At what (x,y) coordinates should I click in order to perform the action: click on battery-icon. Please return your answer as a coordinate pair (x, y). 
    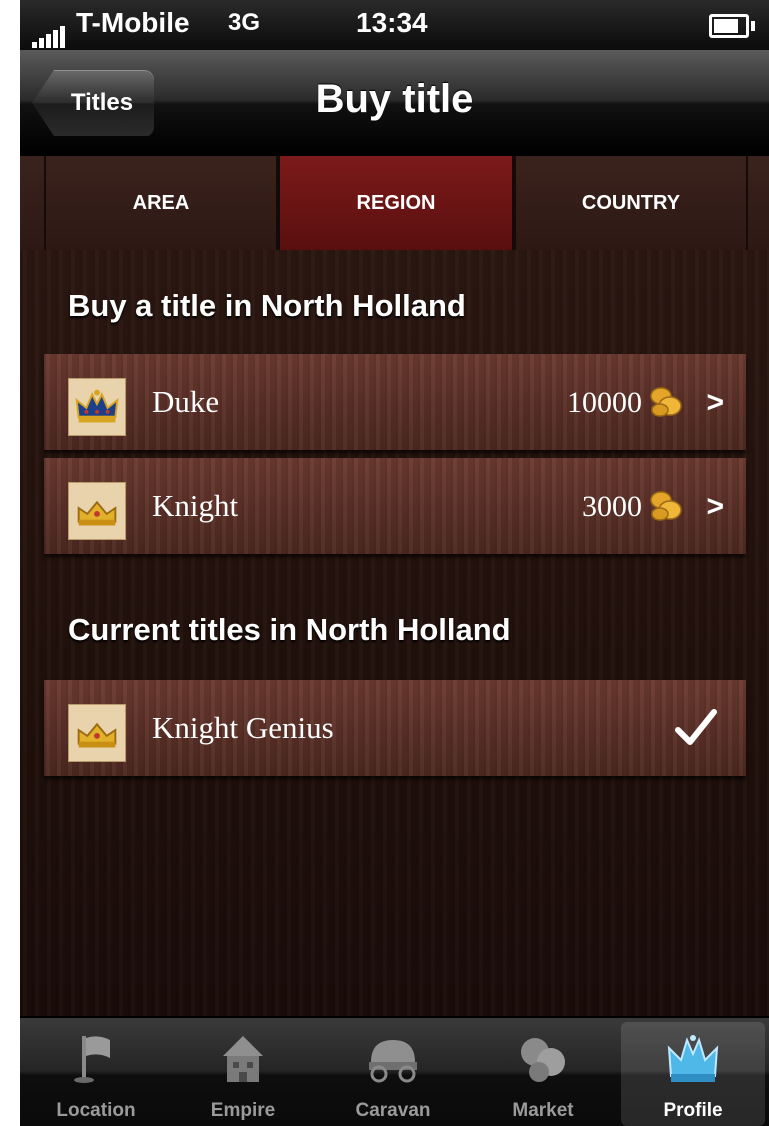
    Looking at the image, I should click on (732, 26).